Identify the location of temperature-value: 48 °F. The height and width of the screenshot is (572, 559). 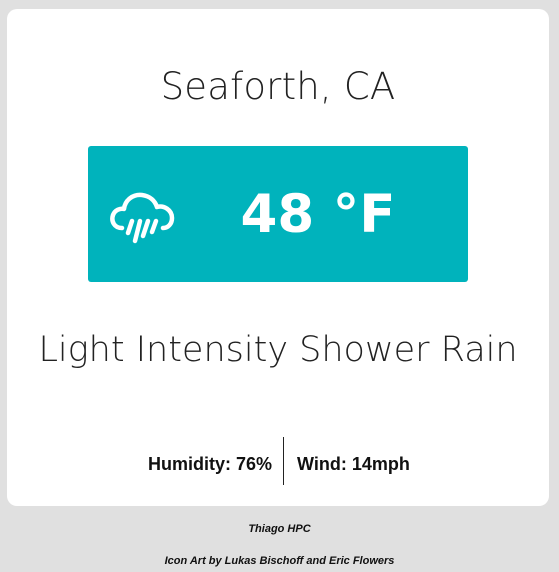
(318, 214).